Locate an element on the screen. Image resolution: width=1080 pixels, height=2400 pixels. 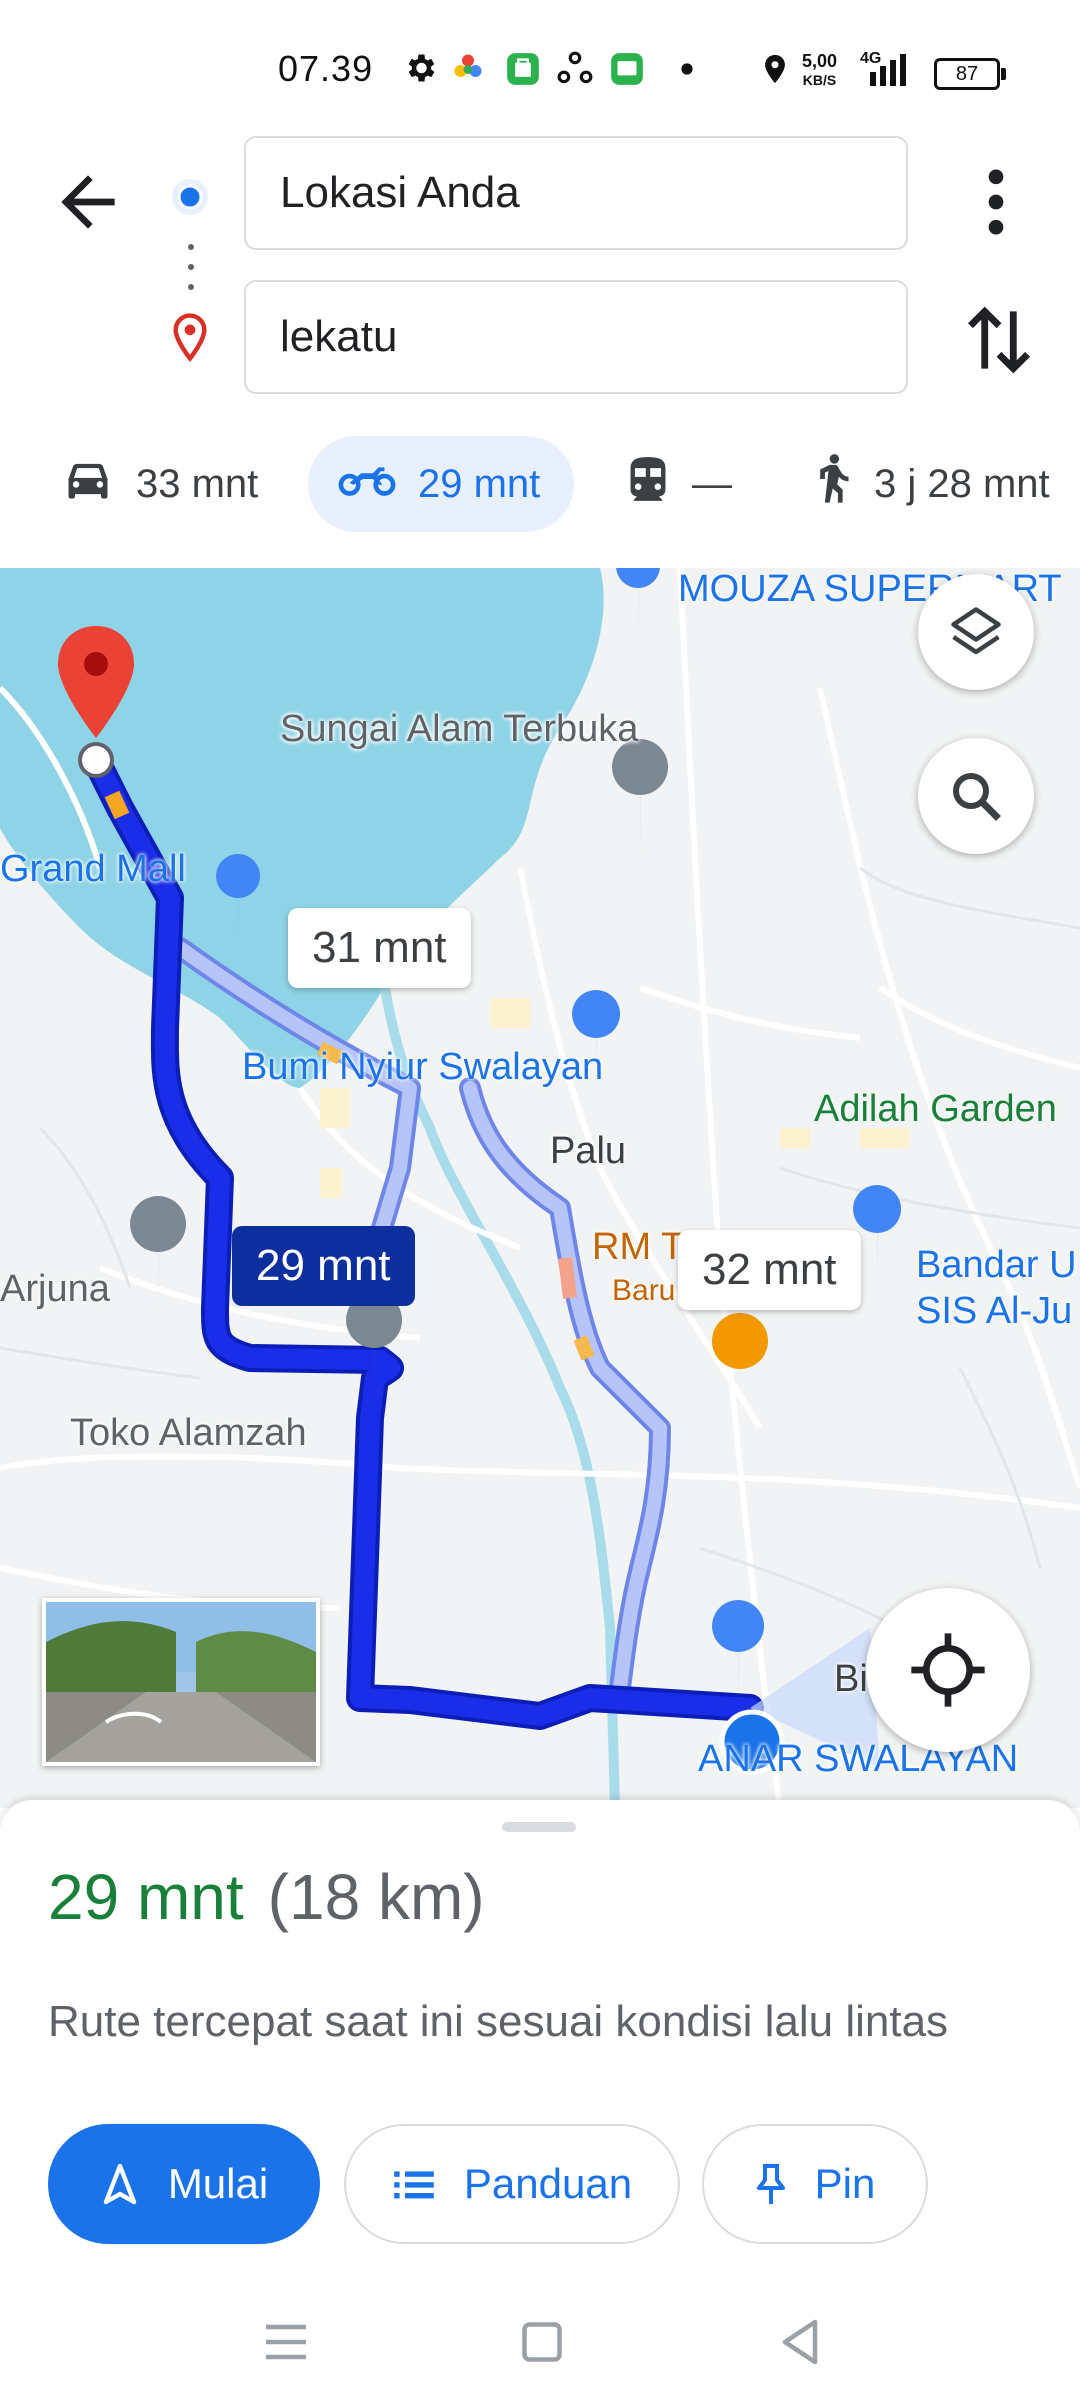
route-duration: 29 mnt is located at coordinates (146, 1897).